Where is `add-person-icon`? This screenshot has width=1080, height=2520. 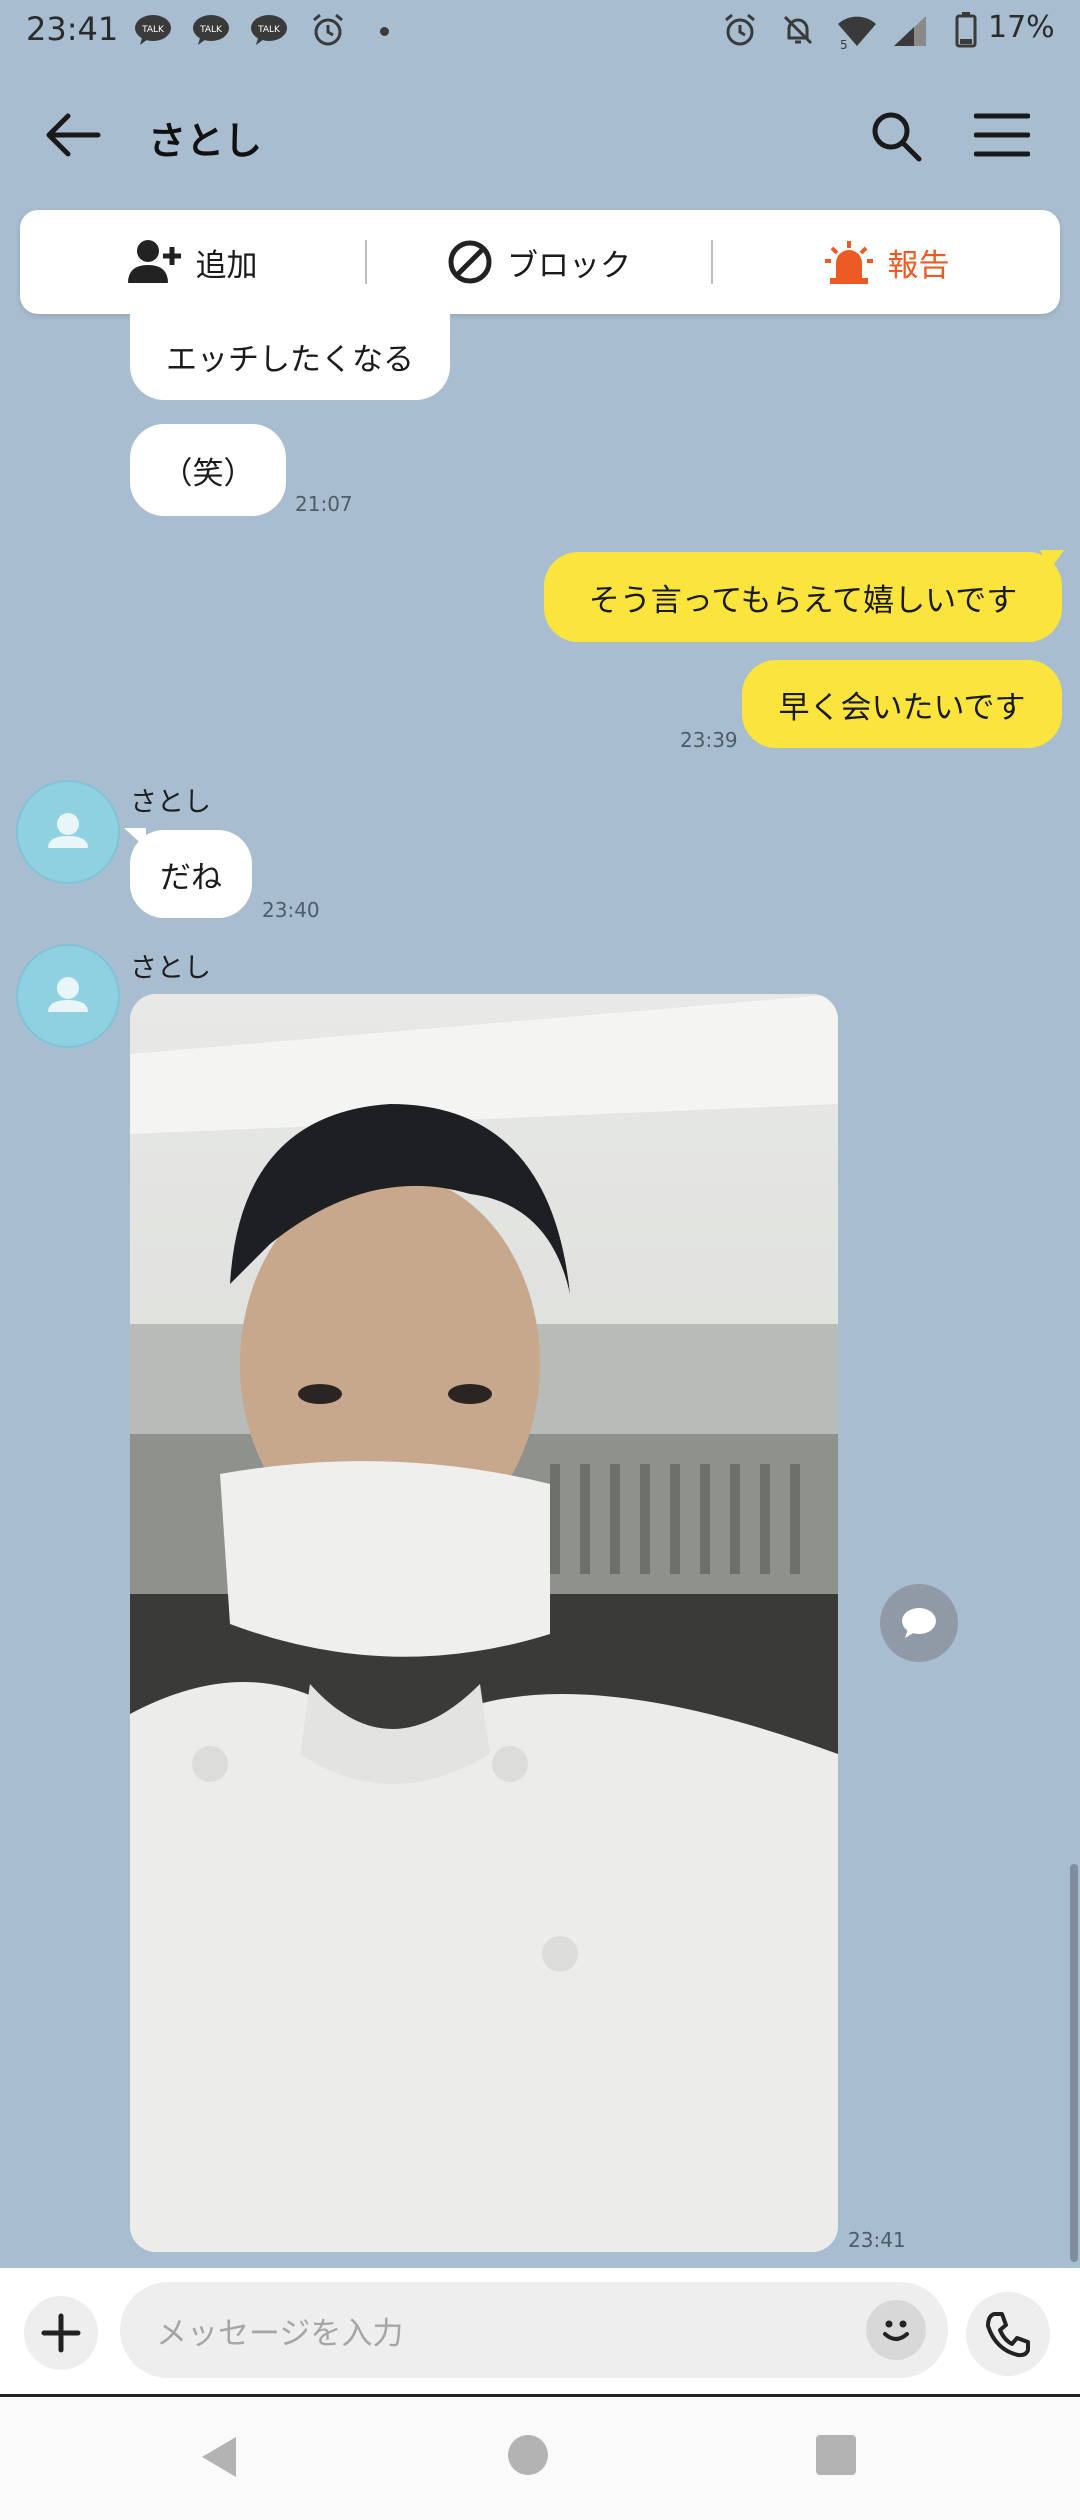 add-person-icon is located at coordinates (154, 261).